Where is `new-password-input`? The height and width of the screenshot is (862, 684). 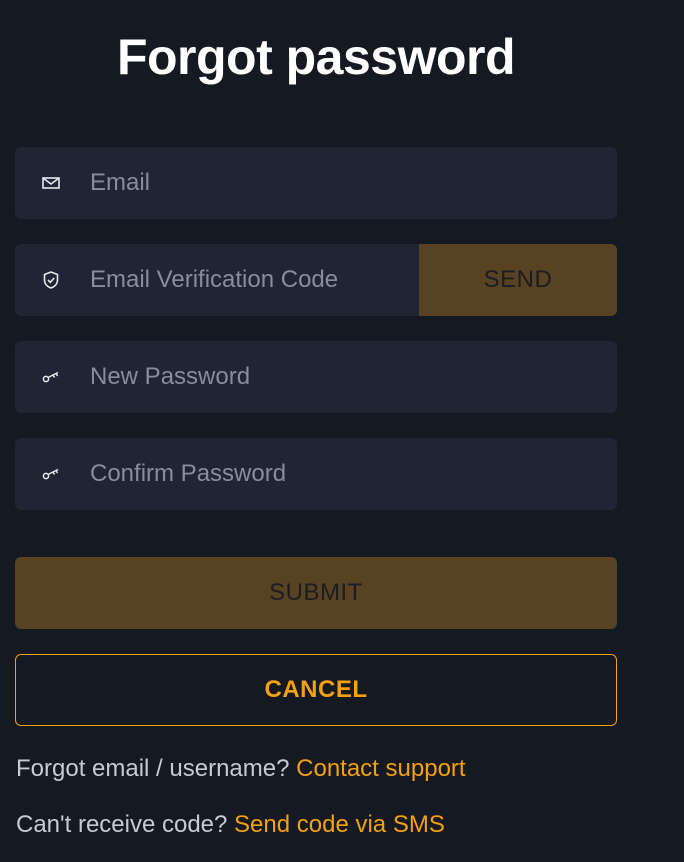
new-password-input is located at coordinates (250, 377).